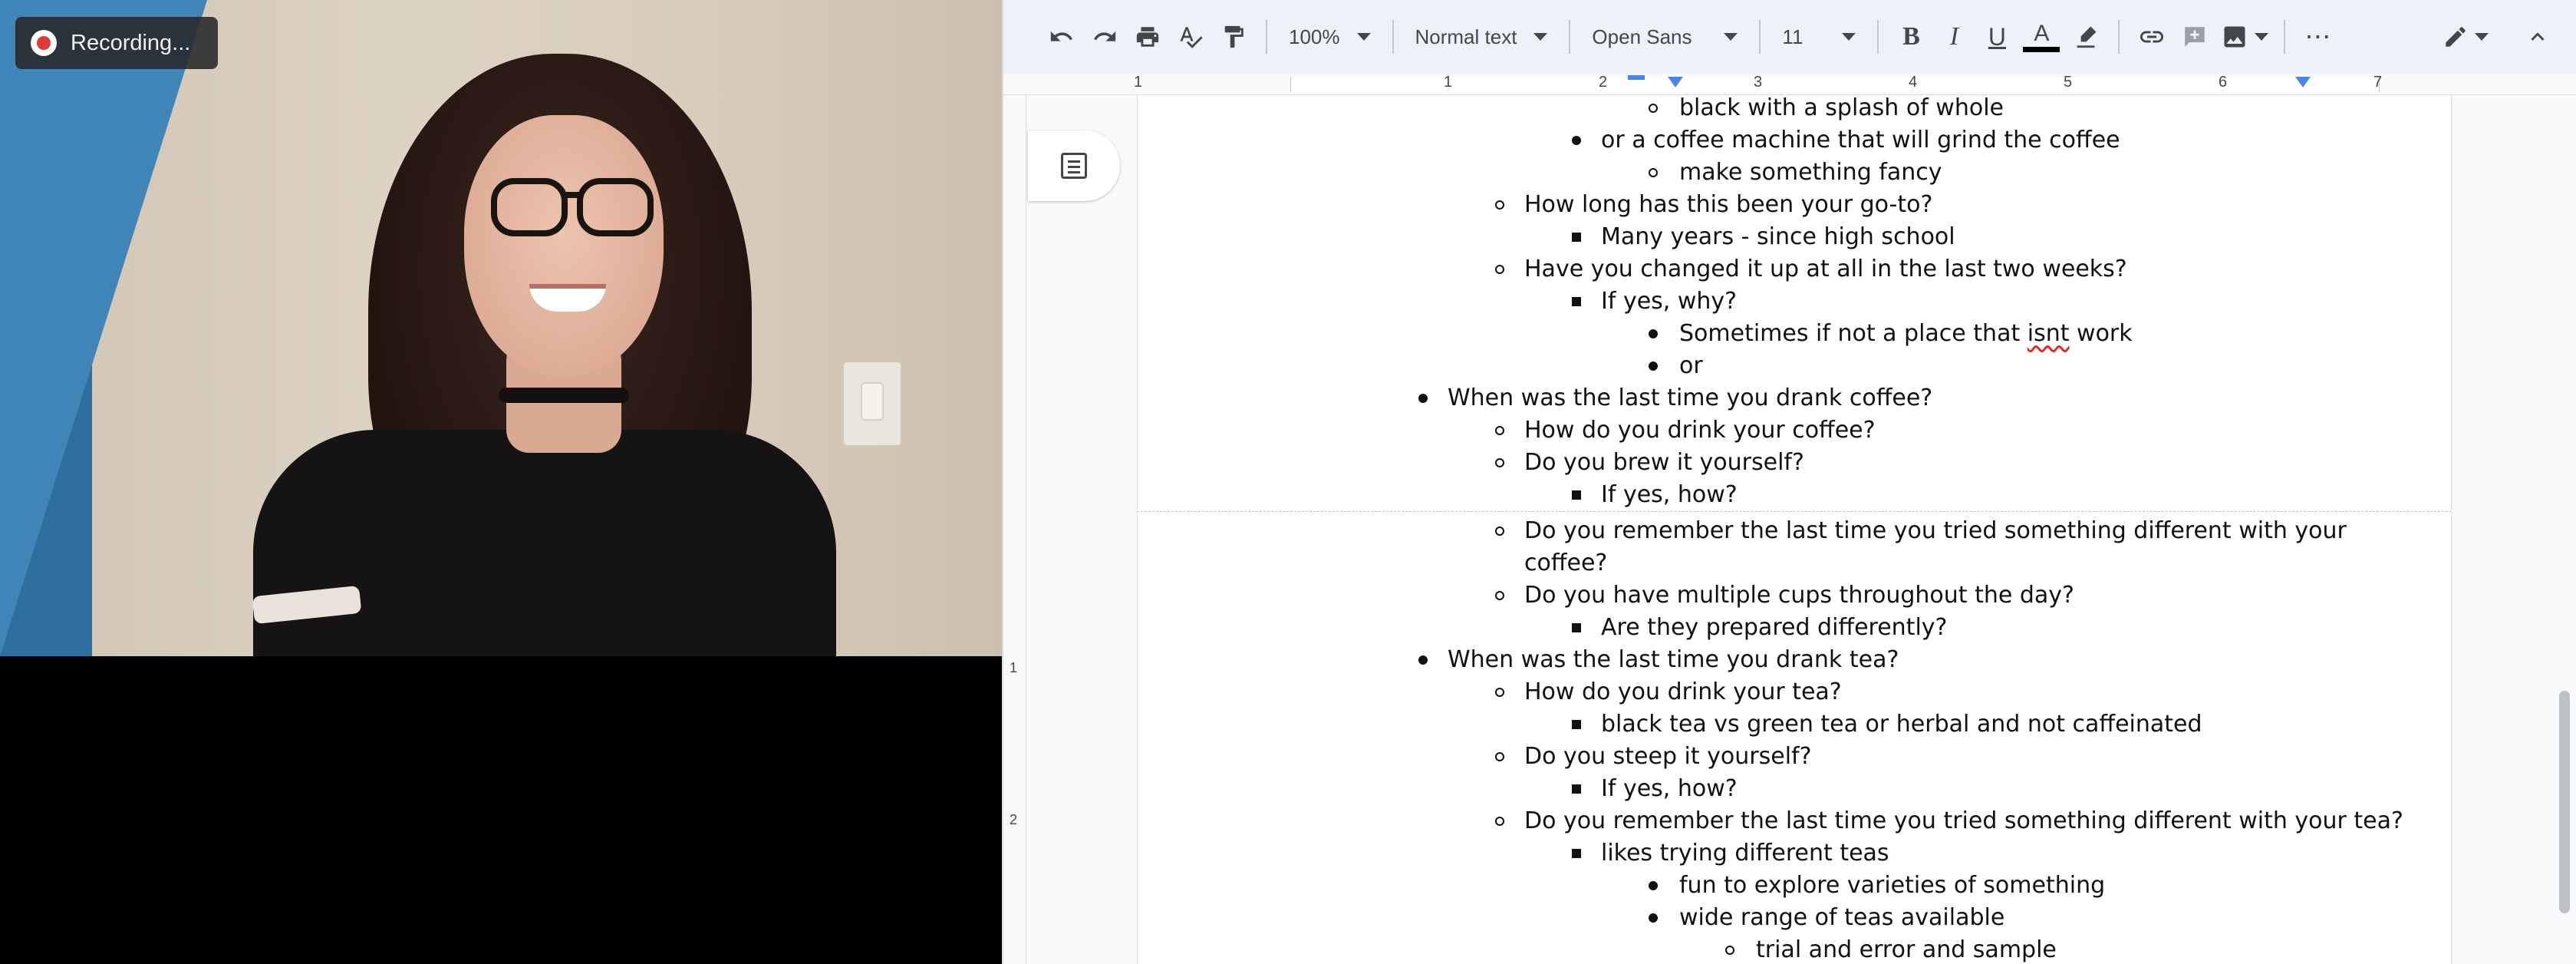 The height and width of the screenshot is (964, 2576). I want to click on list-item: When was the last time you drank tea?, so click(1673, 660).